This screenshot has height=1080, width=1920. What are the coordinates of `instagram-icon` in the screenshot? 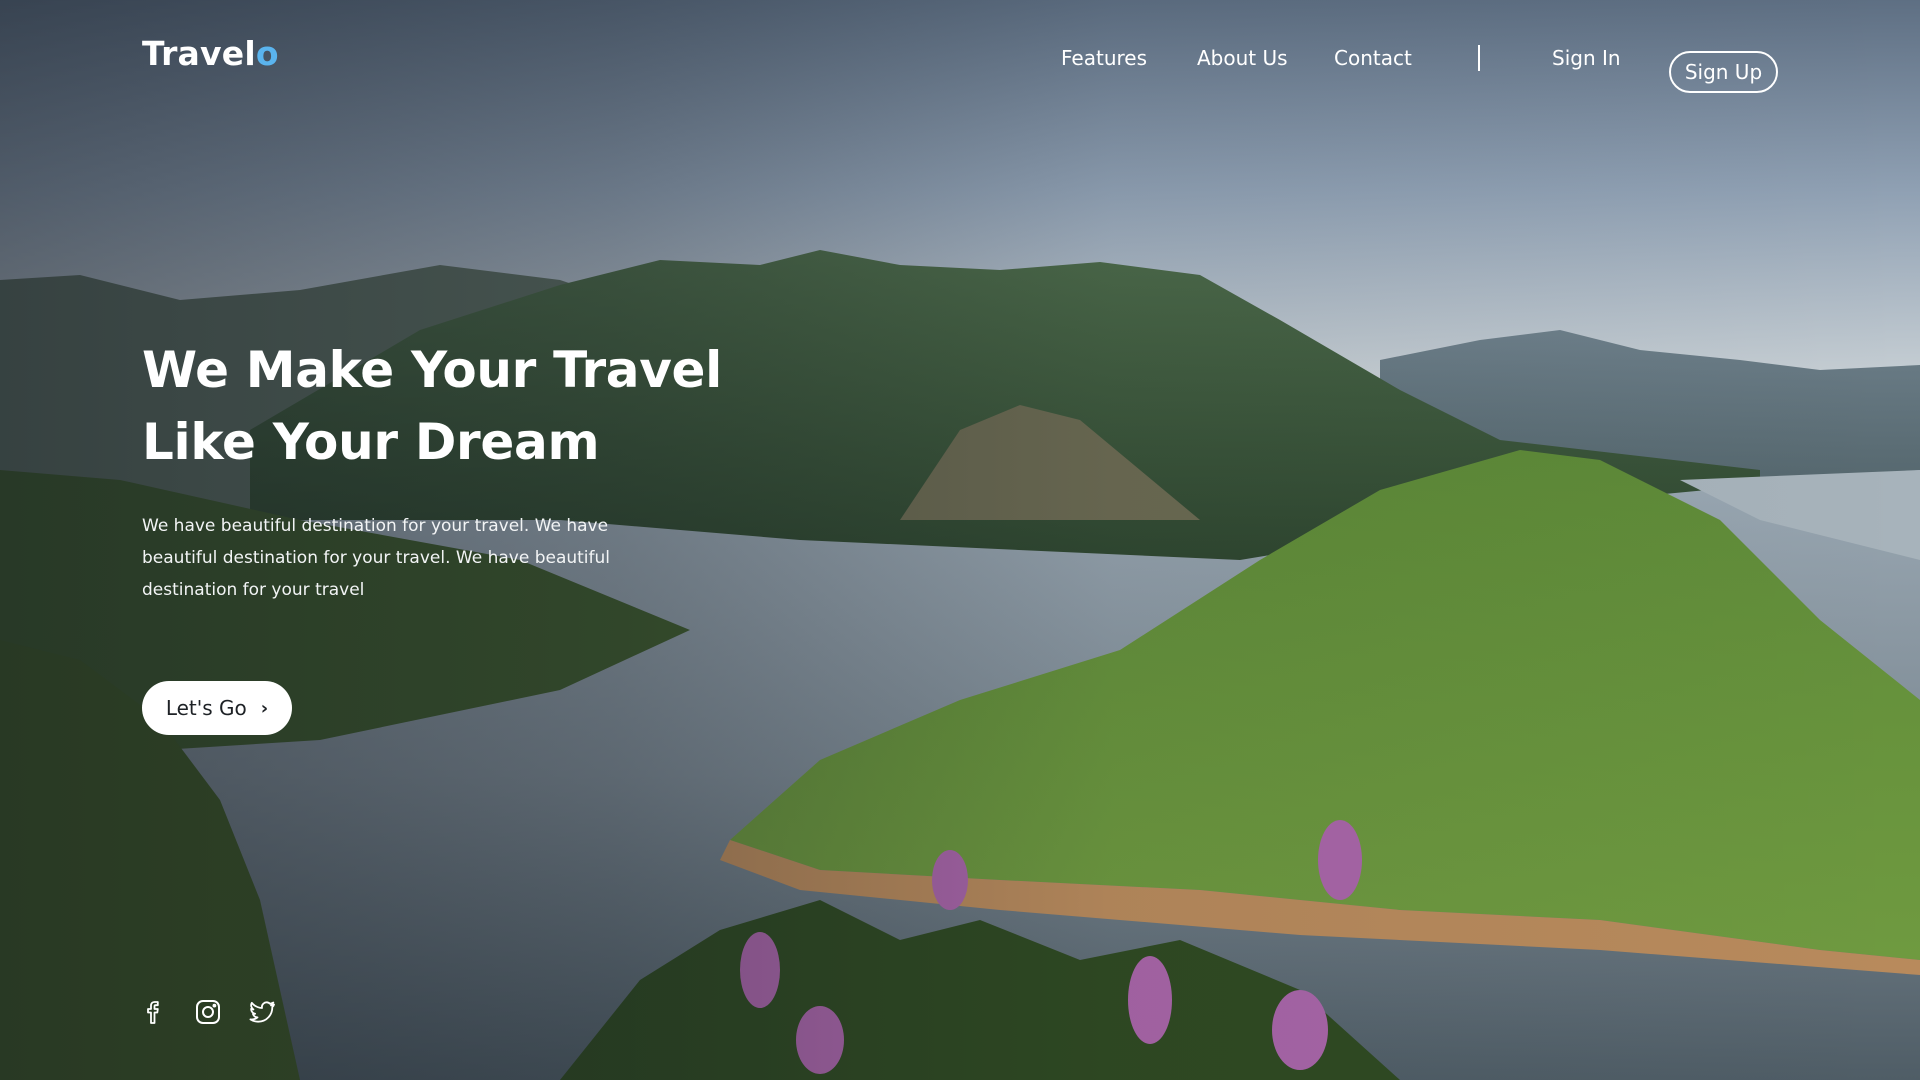 It's located at (208, 1012).